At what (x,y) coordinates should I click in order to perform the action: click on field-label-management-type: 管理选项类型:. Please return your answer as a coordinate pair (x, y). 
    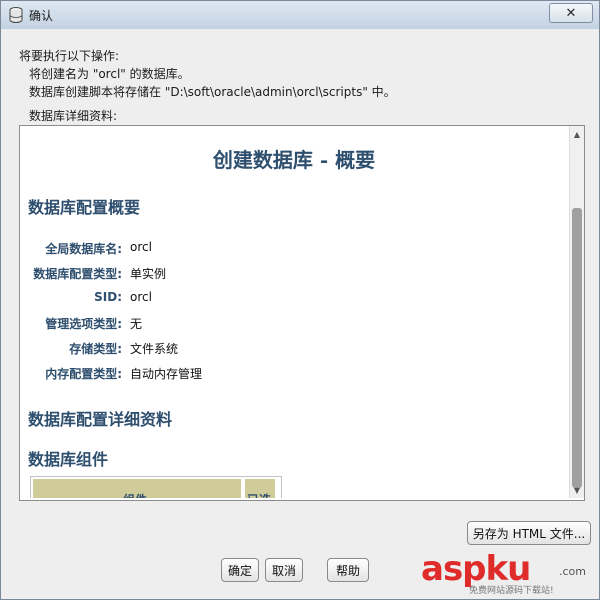
    Looking at the image, I should click on (83, 324).